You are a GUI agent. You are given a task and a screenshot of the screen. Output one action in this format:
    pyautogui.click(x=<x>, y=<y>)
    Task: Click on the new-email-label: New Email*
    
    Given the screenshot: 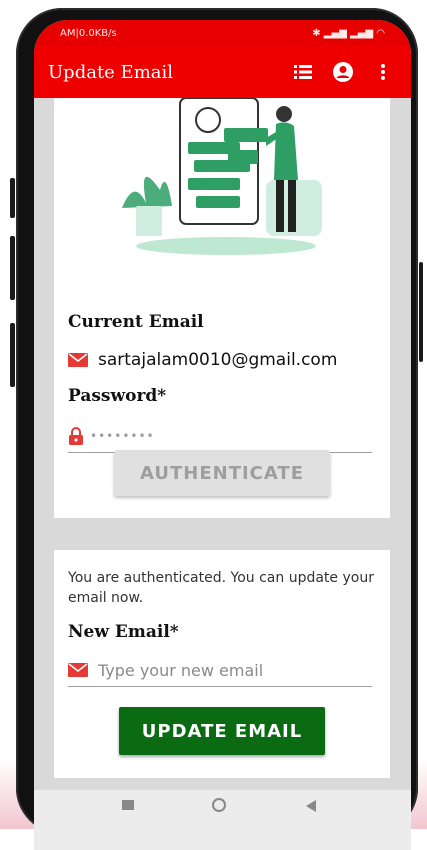 What is the action you would take?
    pyautogui.click(x=123, y=632)
    